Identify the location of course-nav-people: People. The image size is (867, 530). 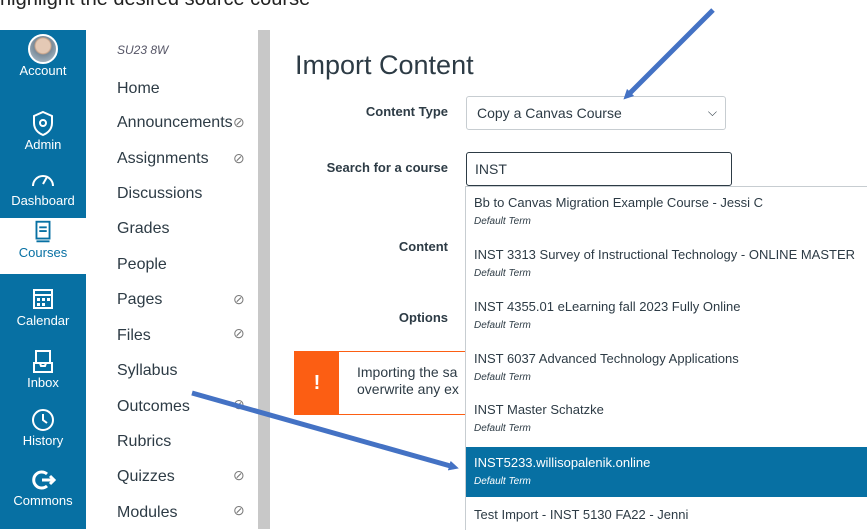
(142, 265).